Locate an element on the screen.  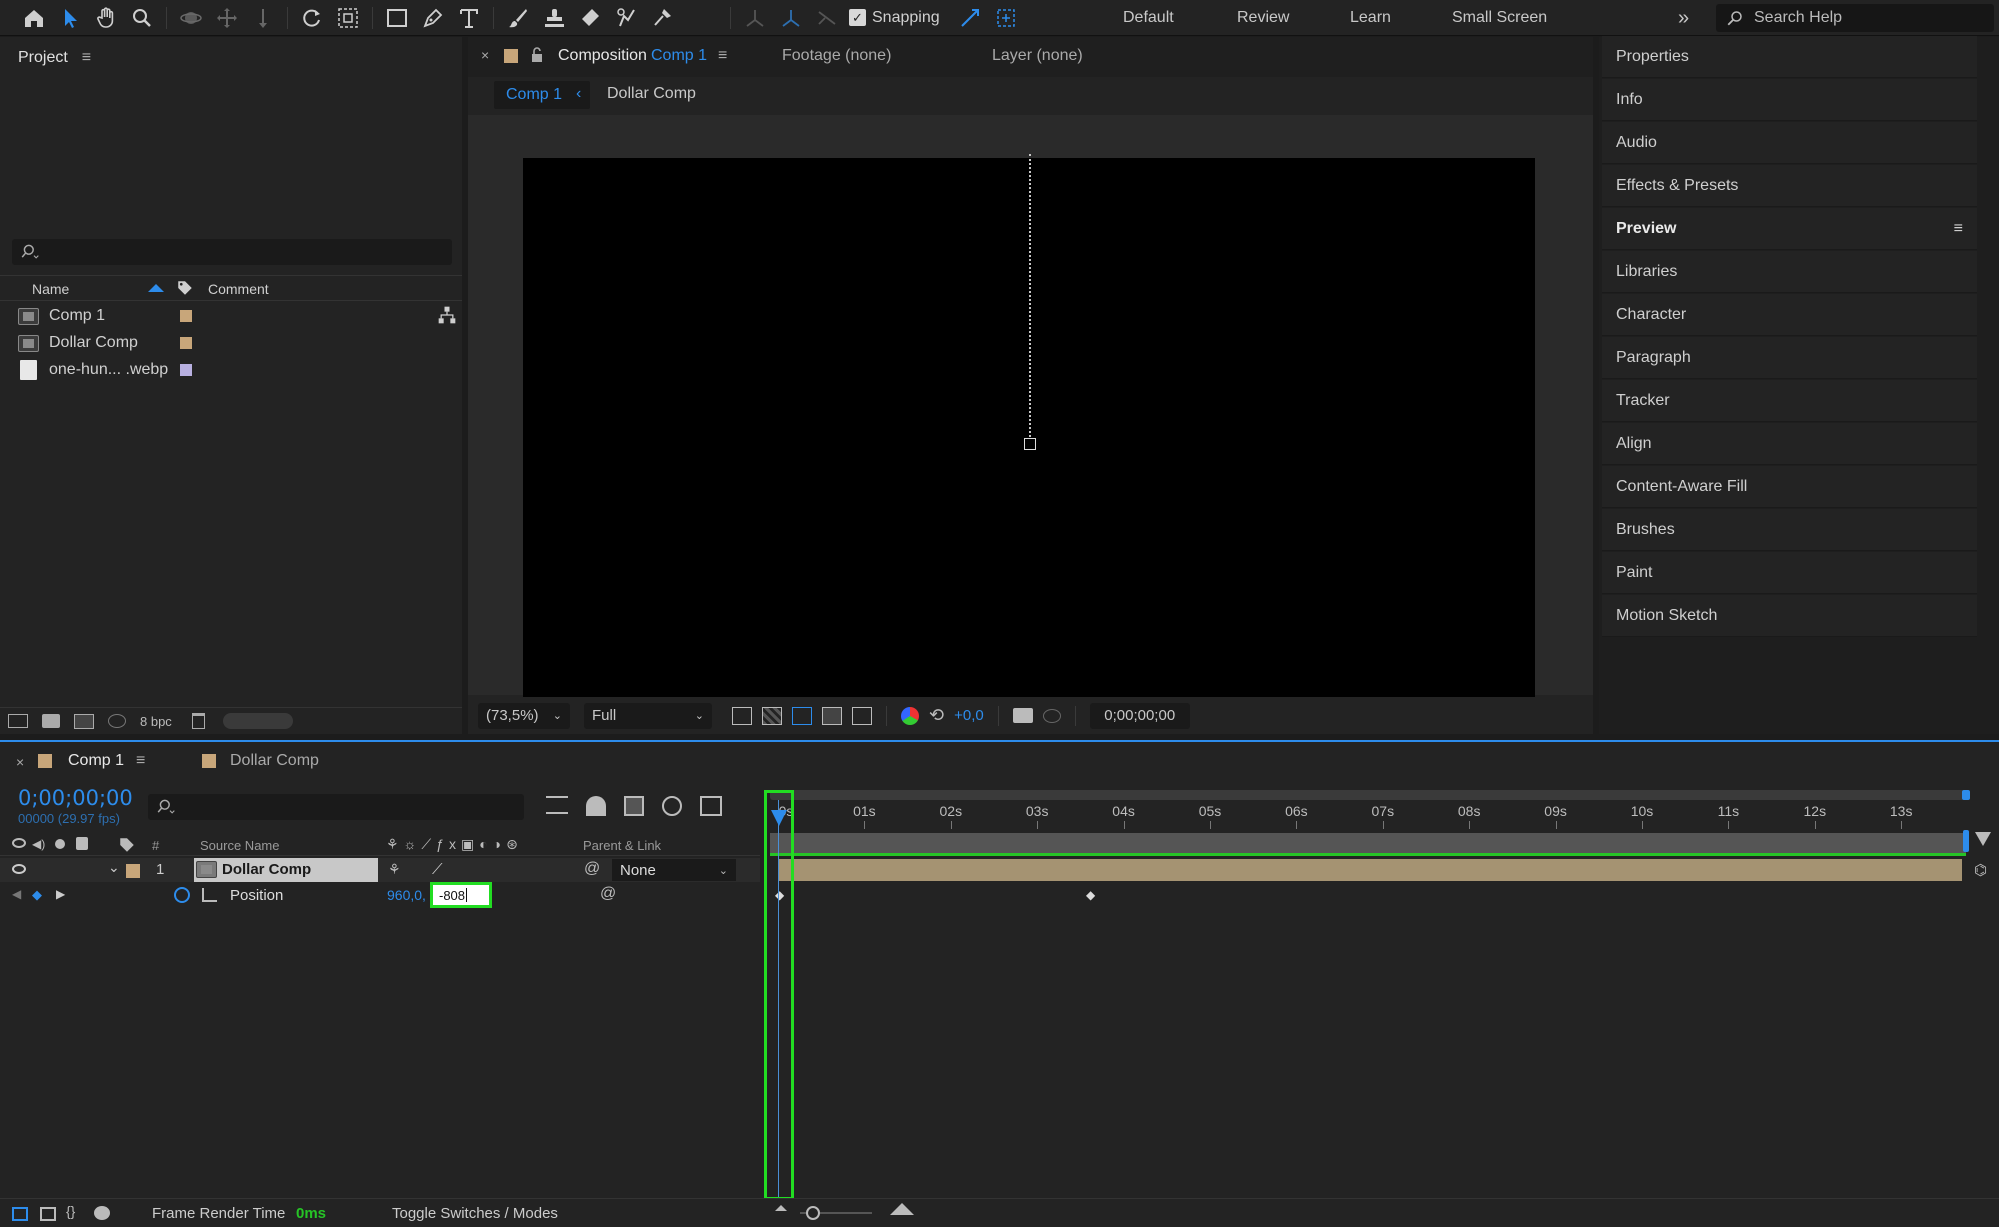
motion-blur-icon is located at coordinates (672, 806).